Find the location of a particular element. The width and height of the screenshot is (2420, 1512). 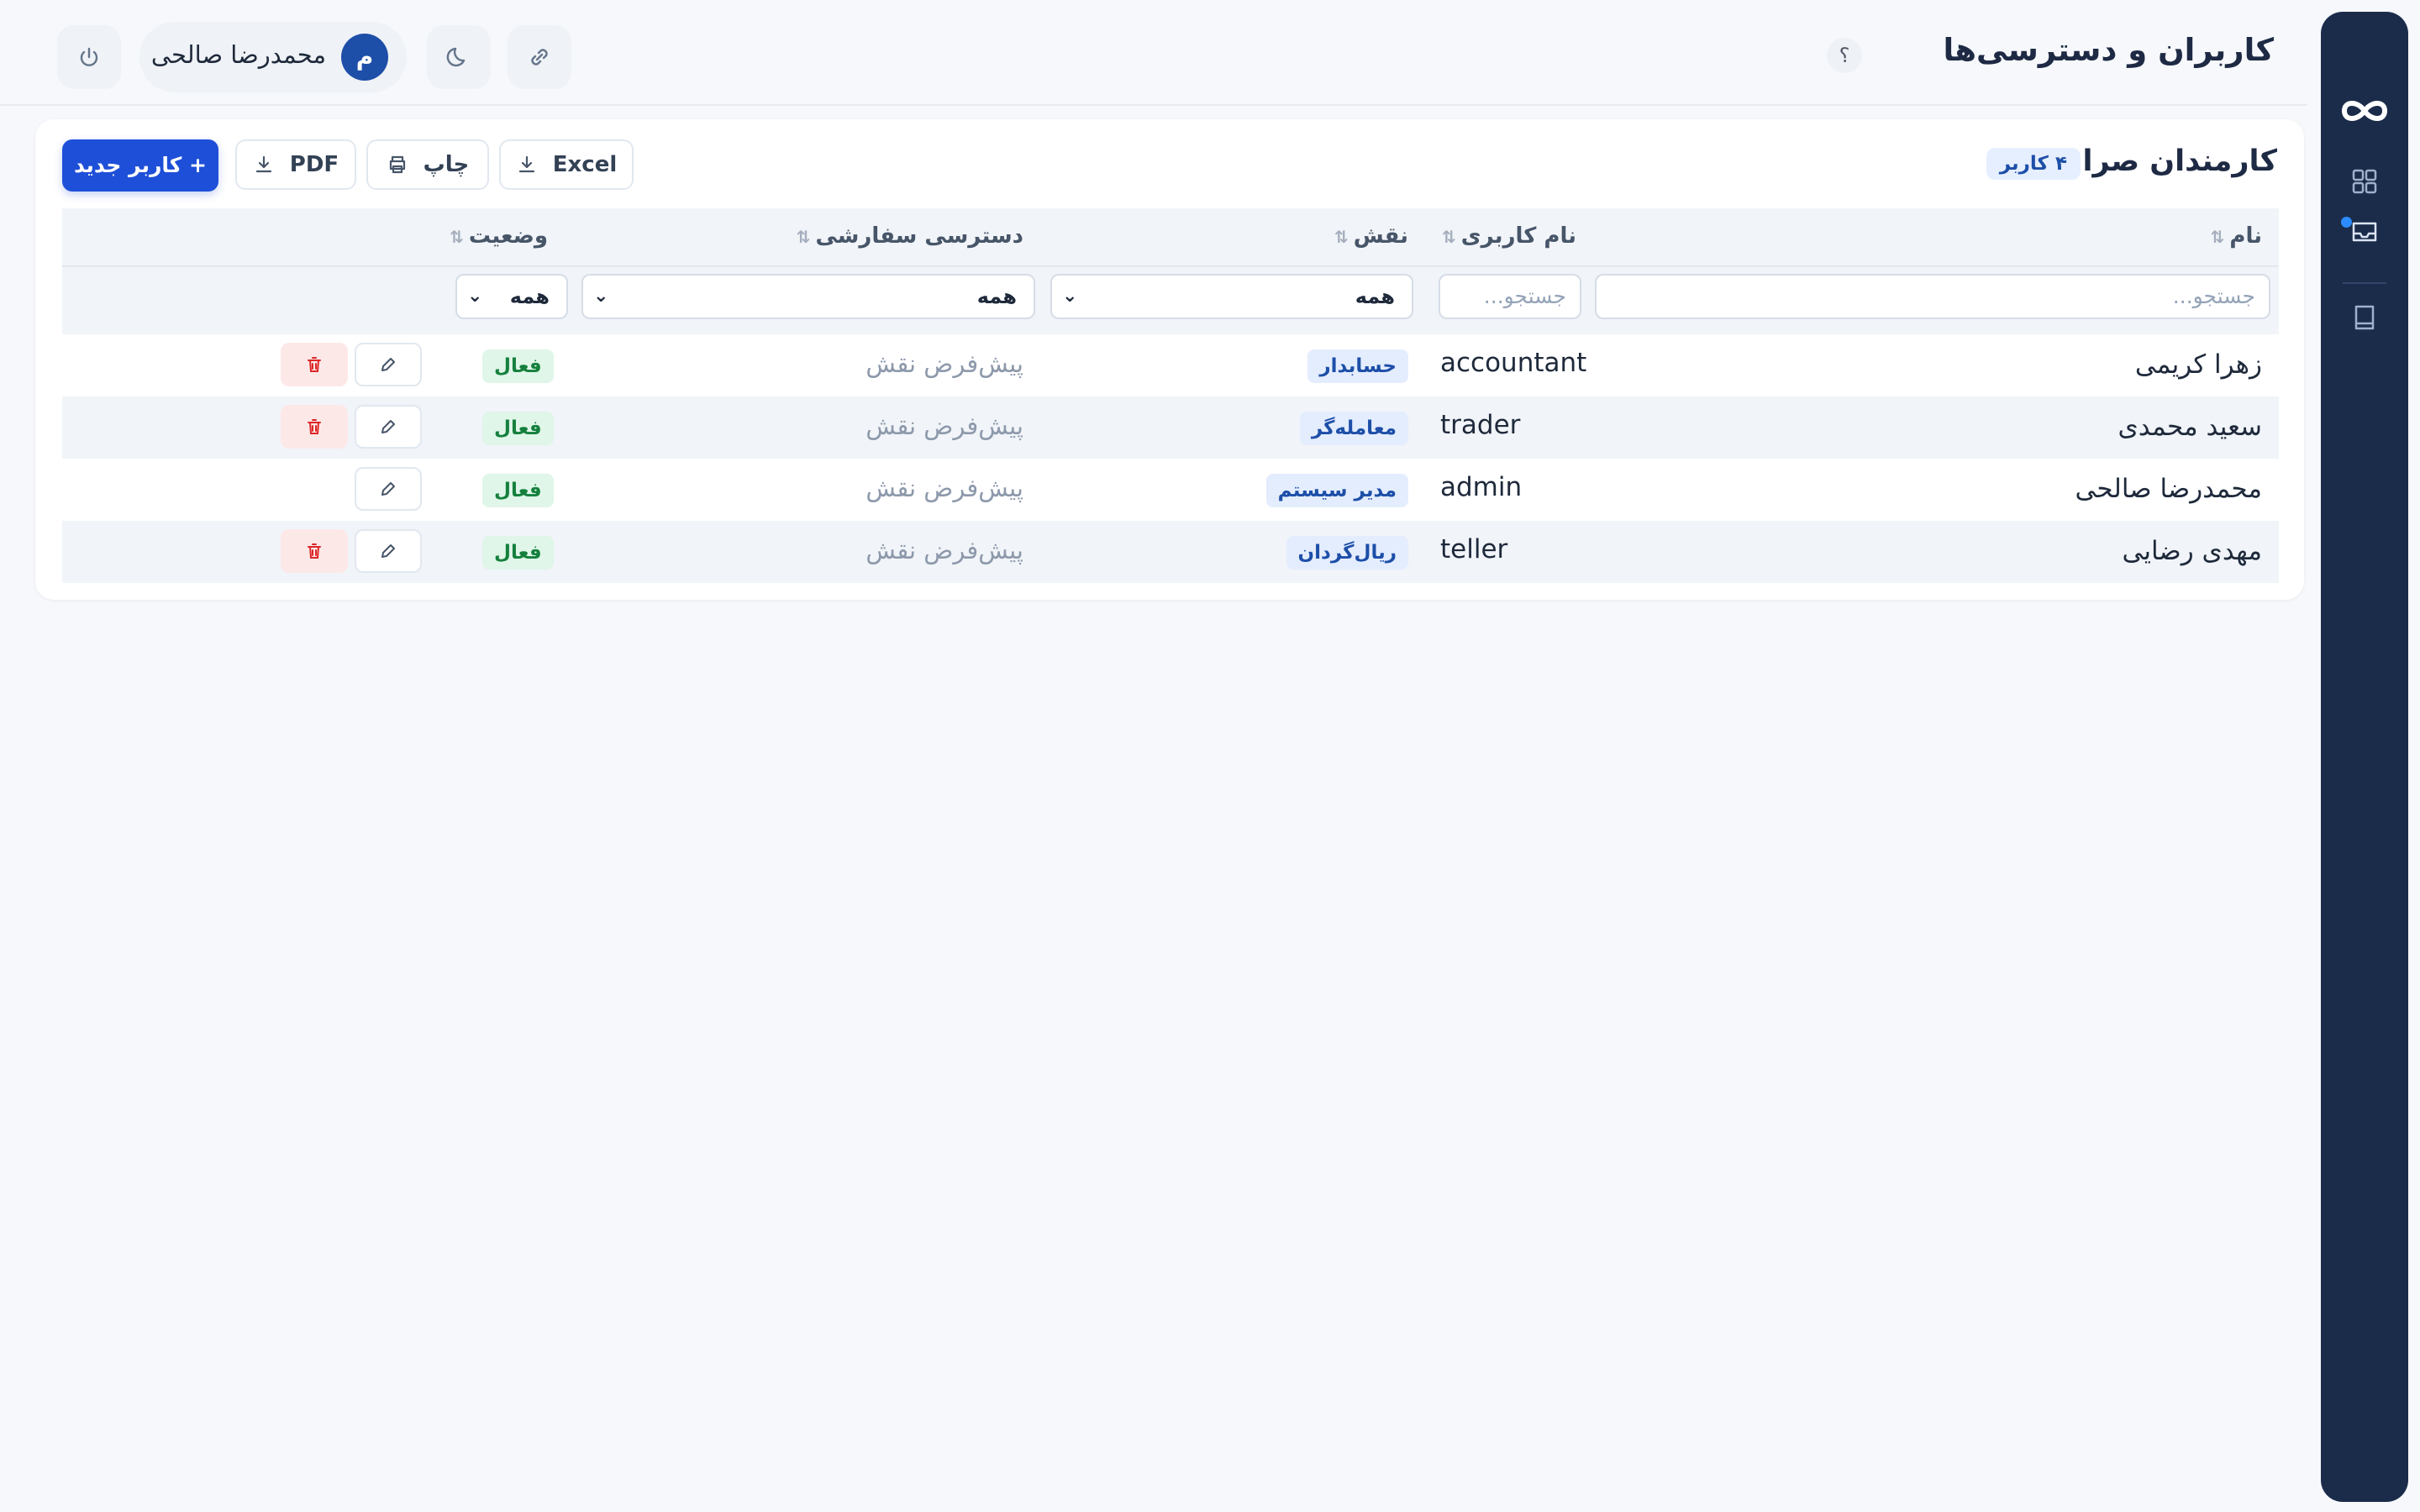

moon-icon is located at coordinates (456, 57).